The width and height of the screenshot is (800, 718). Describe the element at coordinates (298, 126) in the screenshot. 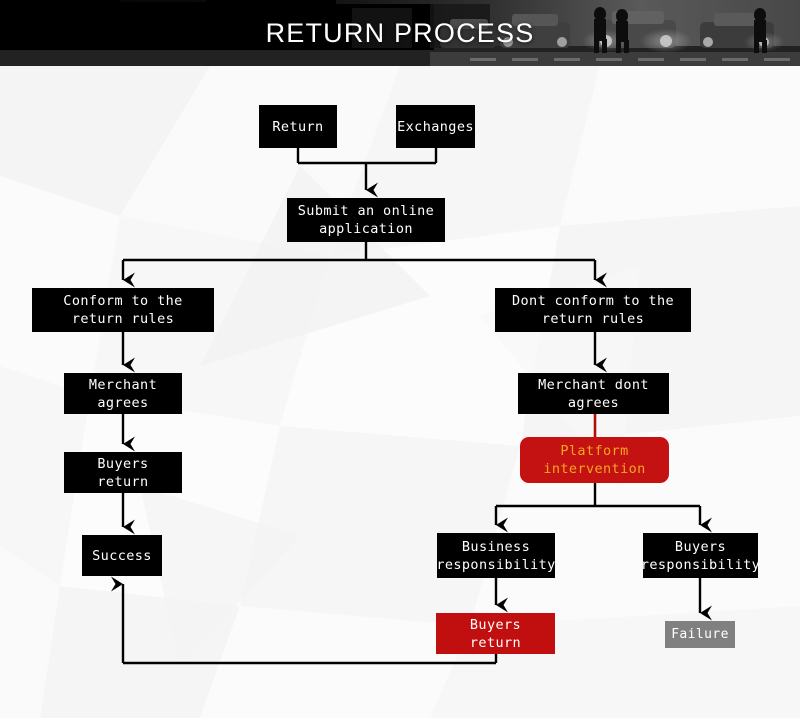

I see `node-return: Return` at that location.